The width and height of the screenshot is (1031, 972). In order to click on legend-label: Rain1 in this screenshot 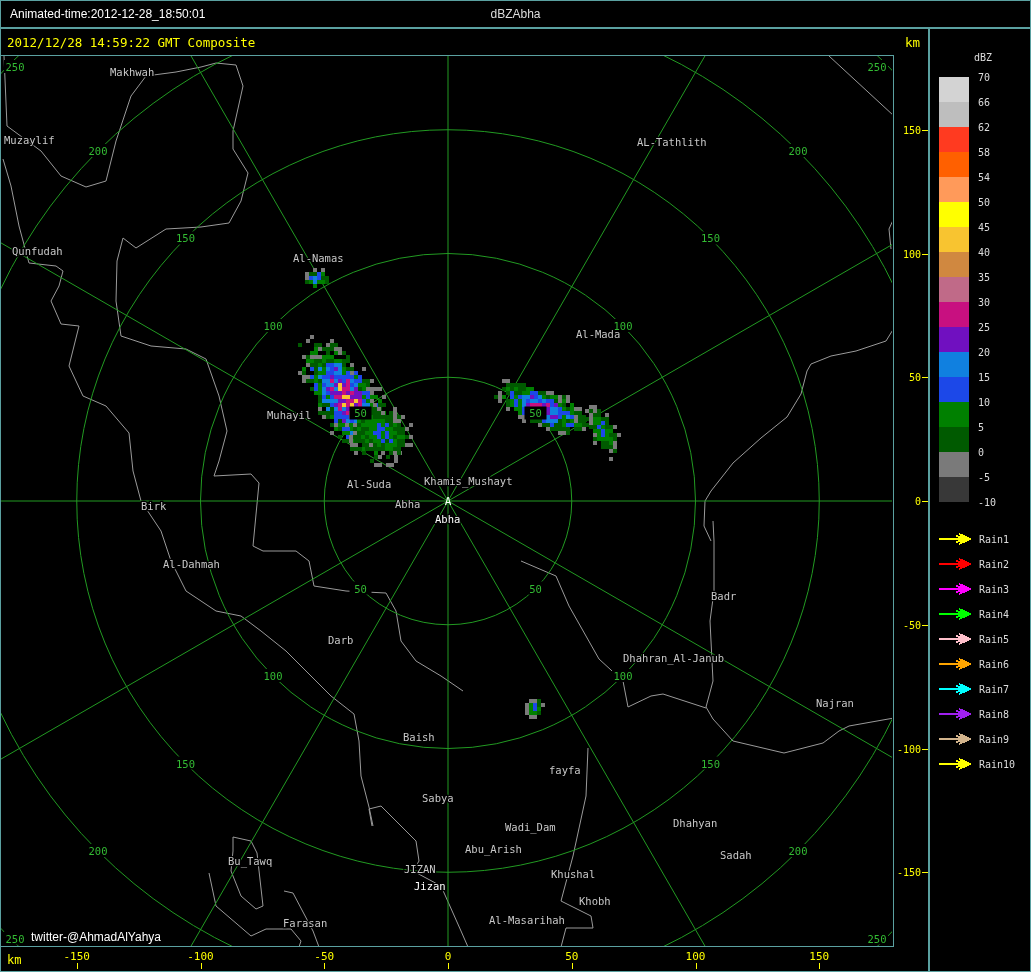, I will do `click(994, 539)`.